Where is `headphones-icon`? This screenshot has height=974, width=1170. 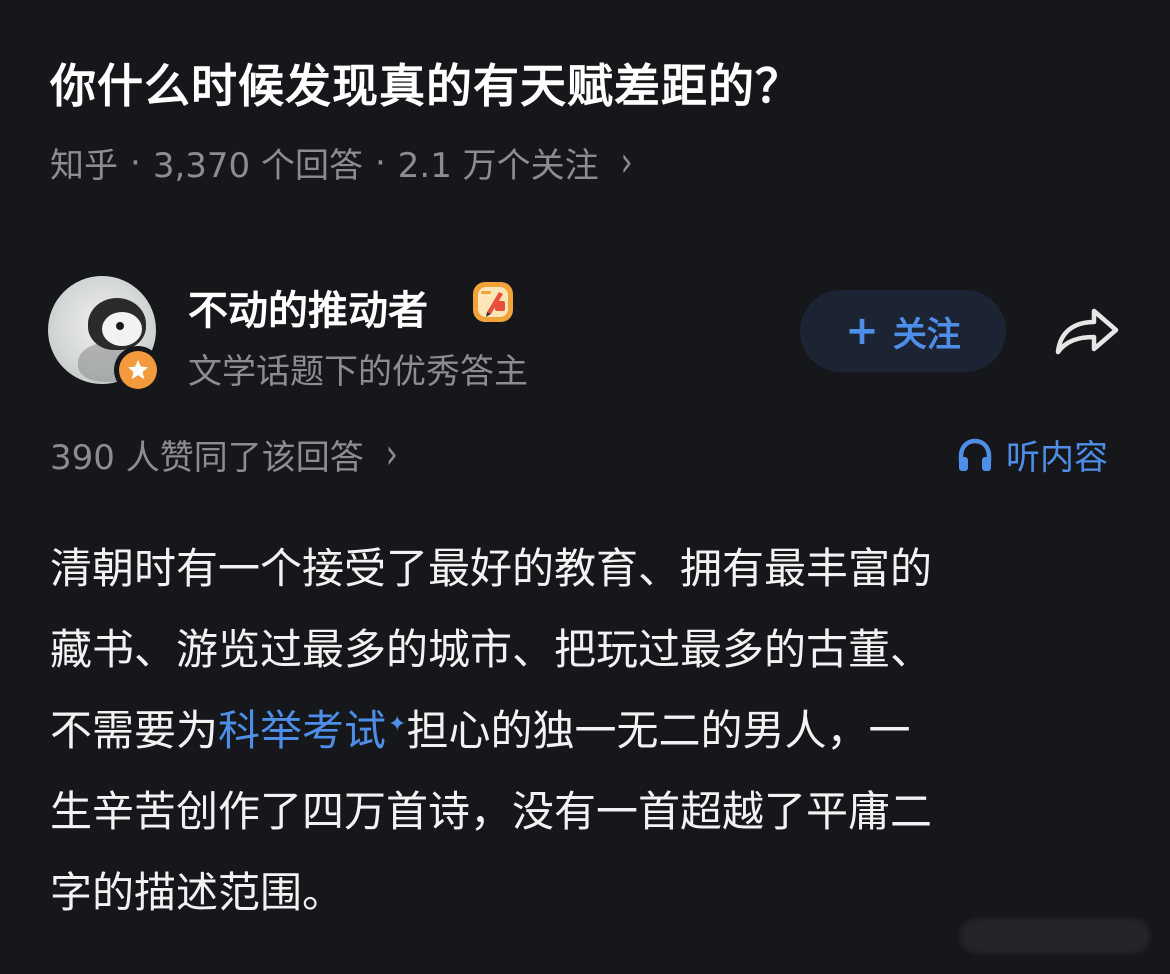
headphones-icon is located at coordinates (975, 454).